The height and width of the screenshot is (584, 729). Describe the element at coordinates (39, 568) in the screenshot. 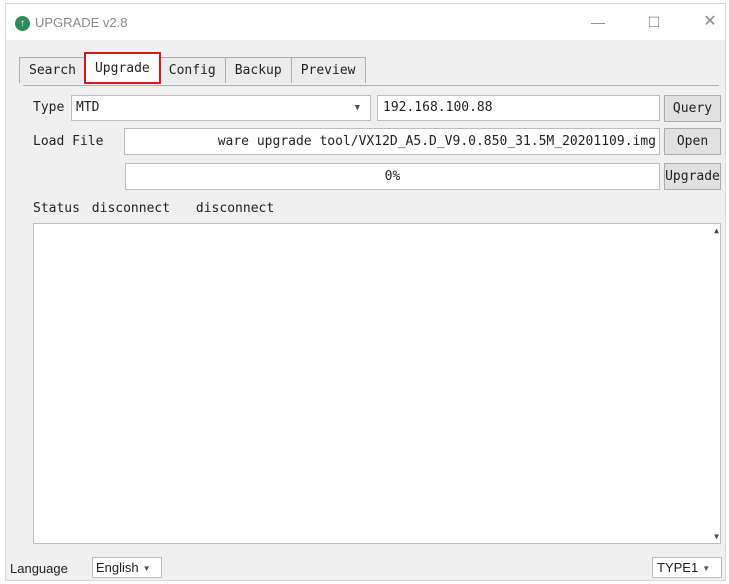

I see `language-label: Language` at that location.